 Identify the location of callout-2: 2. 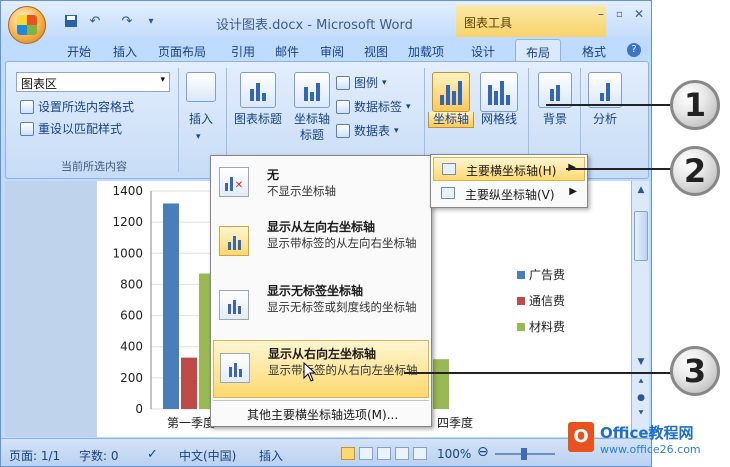
(695, 171).